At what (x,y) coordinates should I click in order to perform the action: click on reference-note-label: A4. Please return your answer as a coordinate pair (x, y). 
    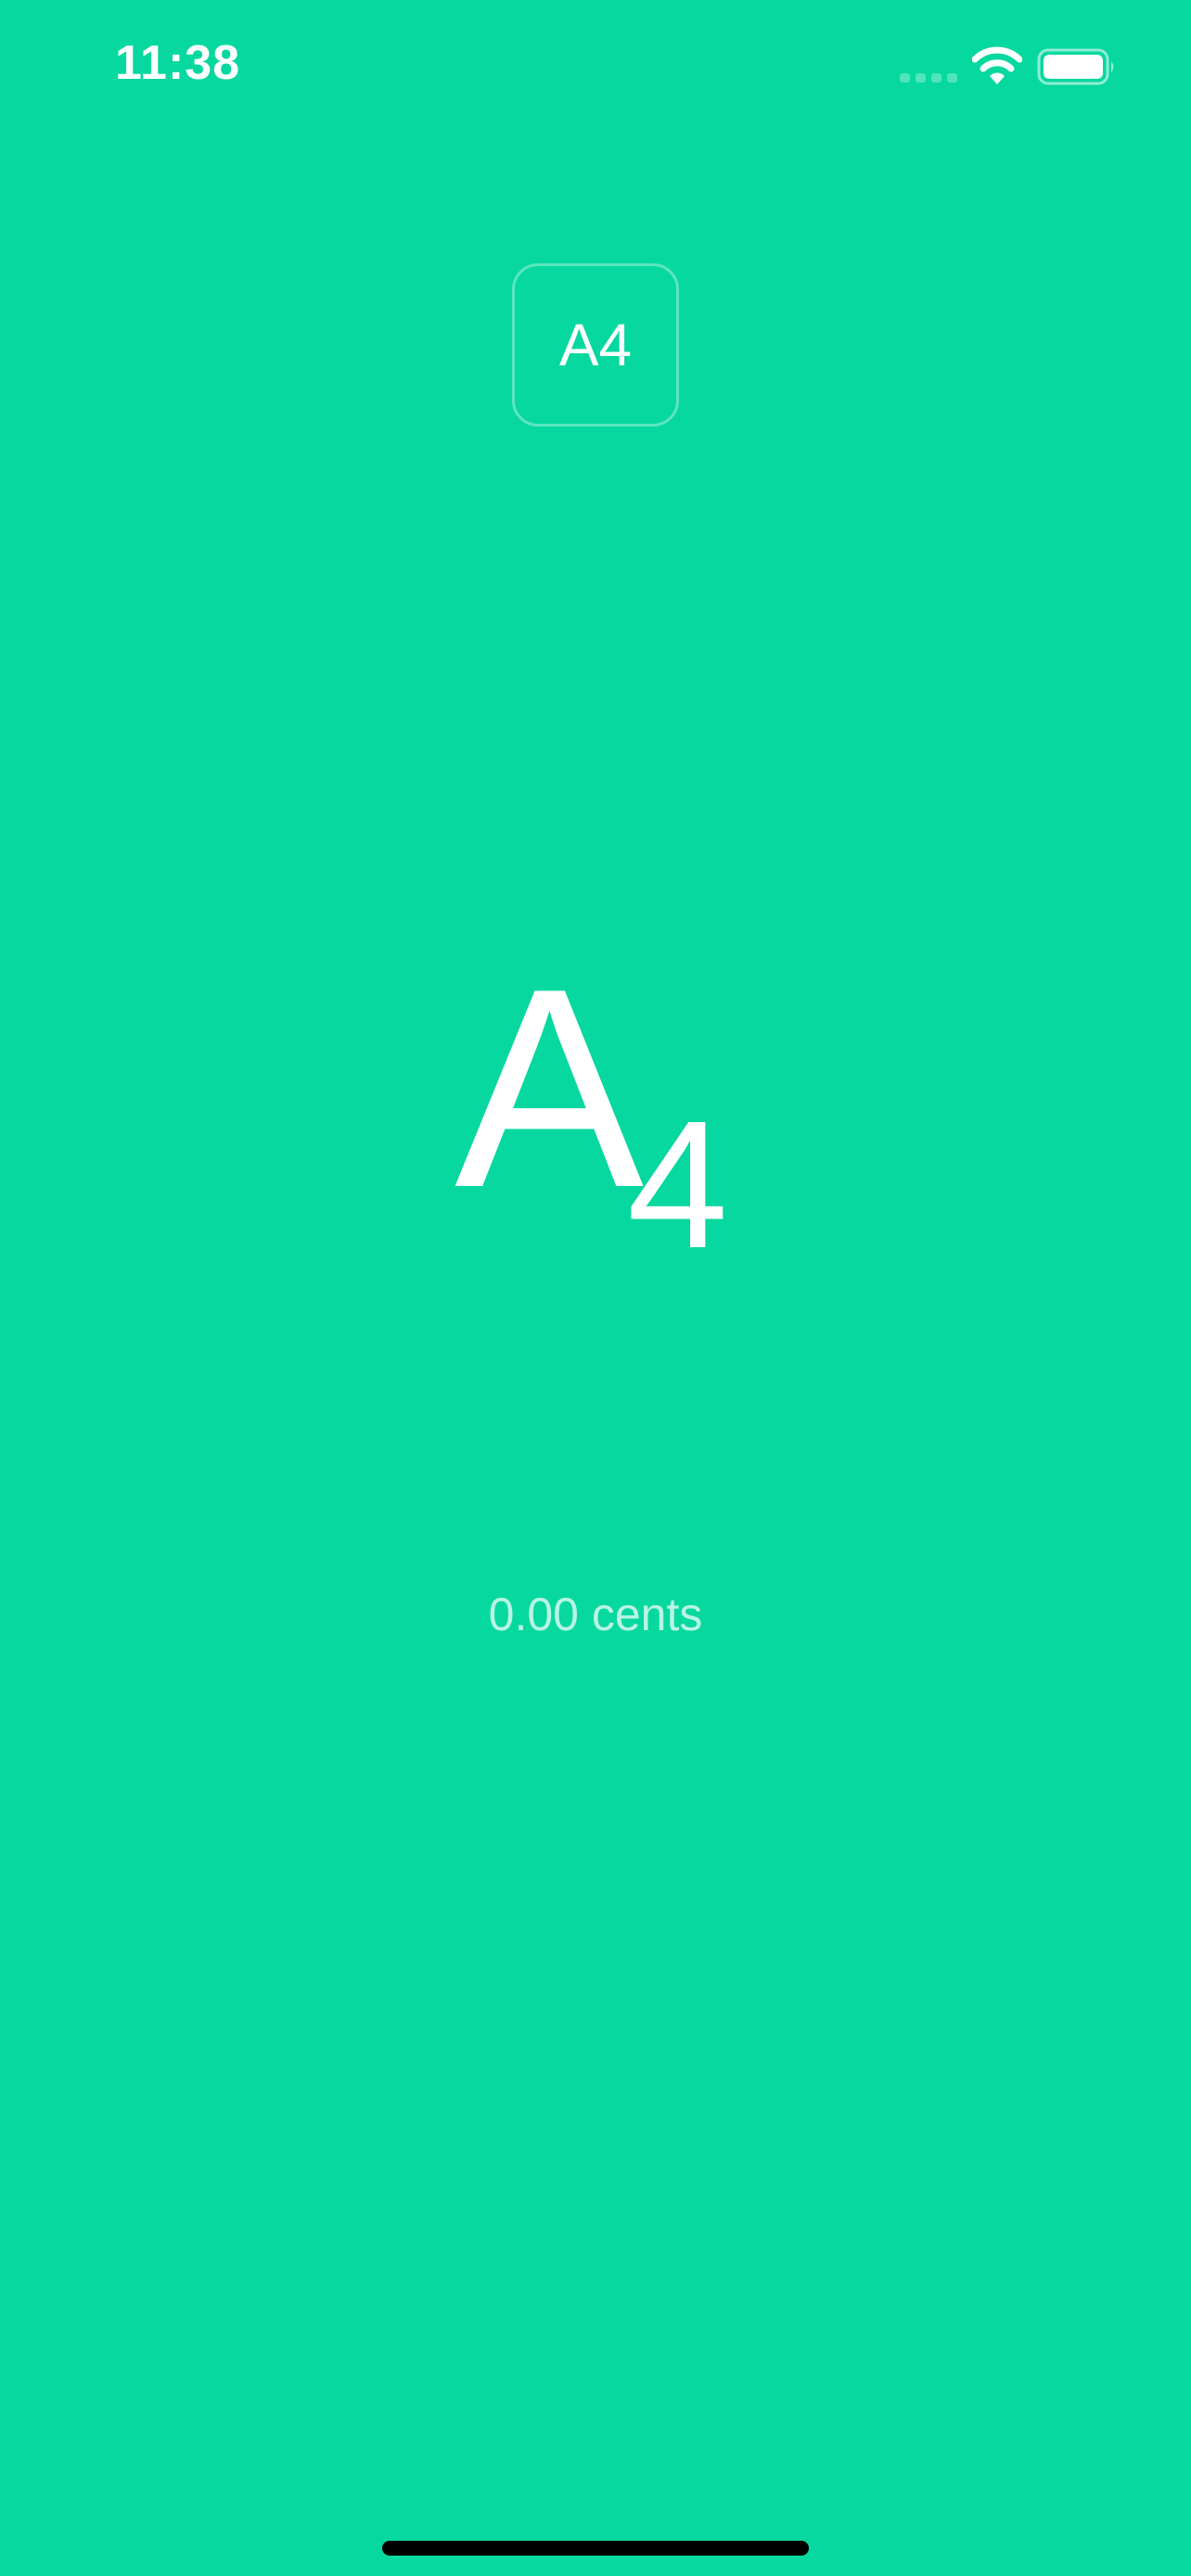
    Looking at the image, I should click on (595, 345).